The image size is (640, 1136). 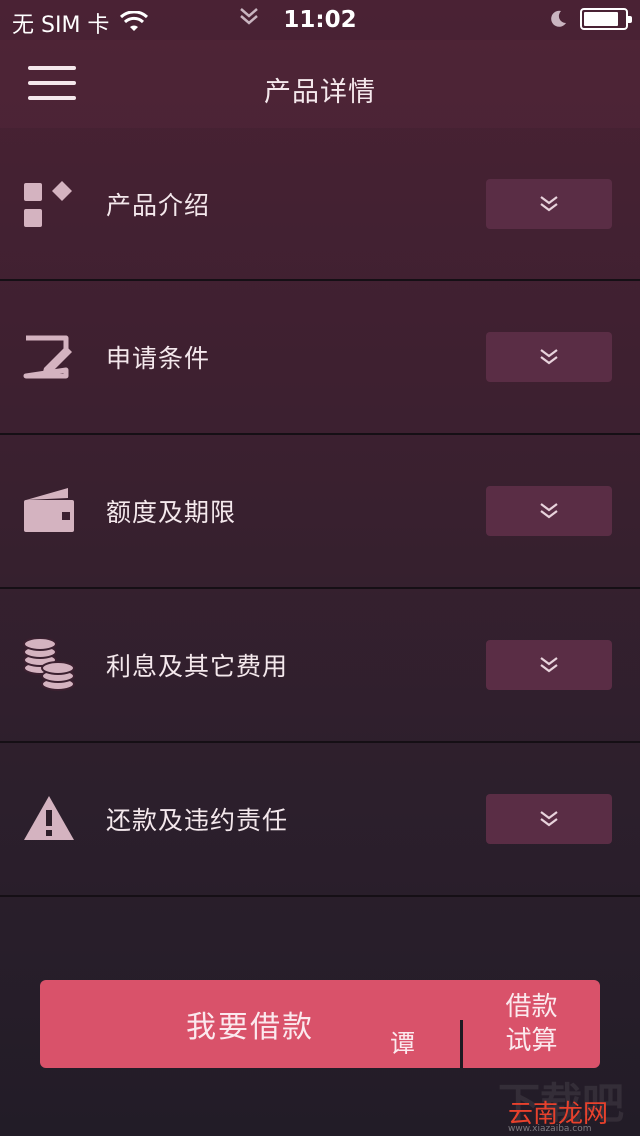 I want to click on section-row-product-intro: 产品介绍, so click(x=320, y=204).